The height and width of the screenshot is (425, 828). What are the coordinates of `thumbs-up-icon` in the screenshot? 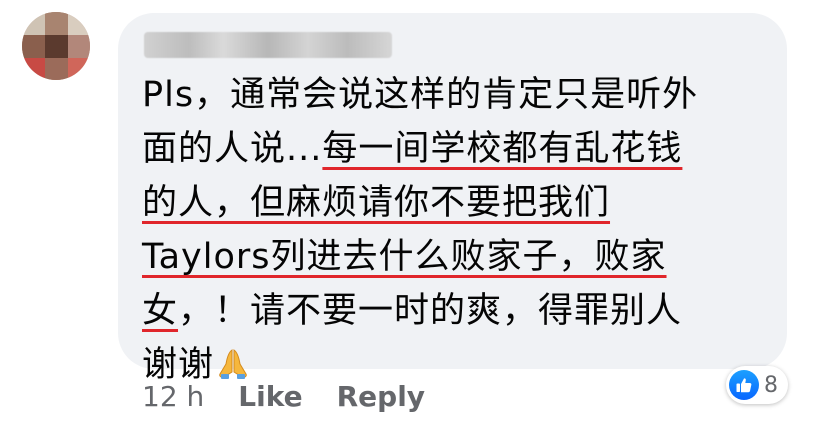 It's located at (744, 385).